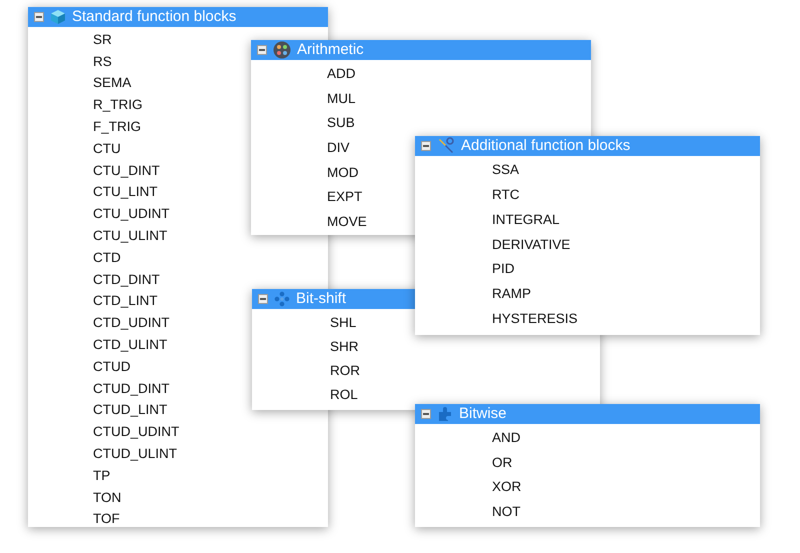 This screenshot has width=800, height=553. What do you see at coordinates (526, 220) in the screenshot?
I see `tree-item: INTEGRAL` at bounding box center [526, 220].